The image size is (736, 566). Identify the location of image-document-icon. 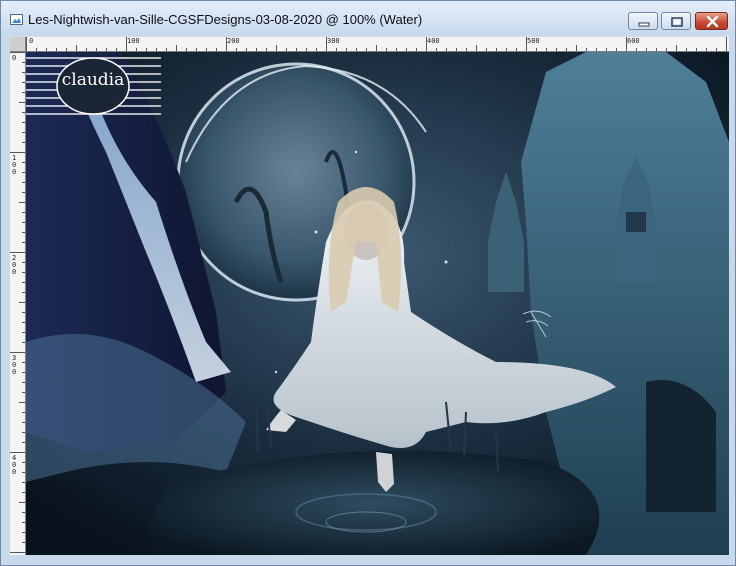
(16, 19).